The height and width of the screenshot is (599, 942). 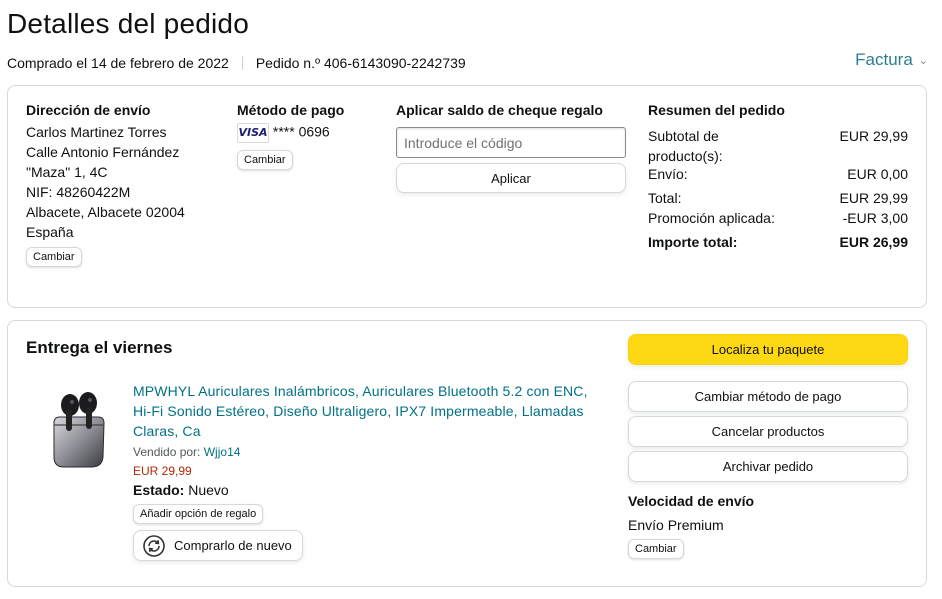 What do you see at coordinates (665, 198) in the screenshot?
I see `total-label: Total:` at bounding box center [665, 198].